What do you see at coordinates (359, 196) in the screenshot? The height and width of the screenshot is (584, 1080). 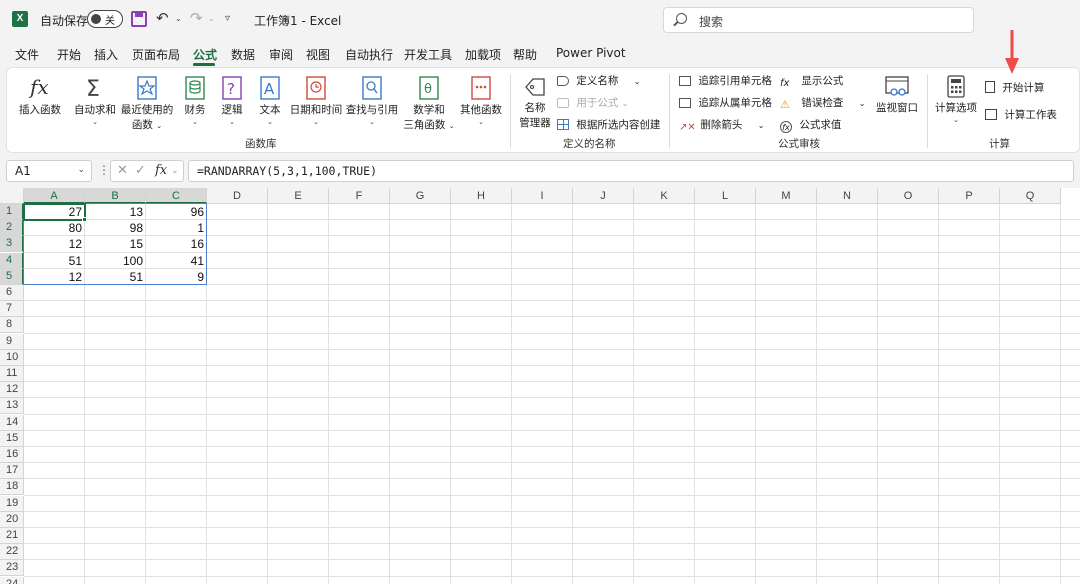 I see `column-header-f: F` at bounding box center [359, 196].